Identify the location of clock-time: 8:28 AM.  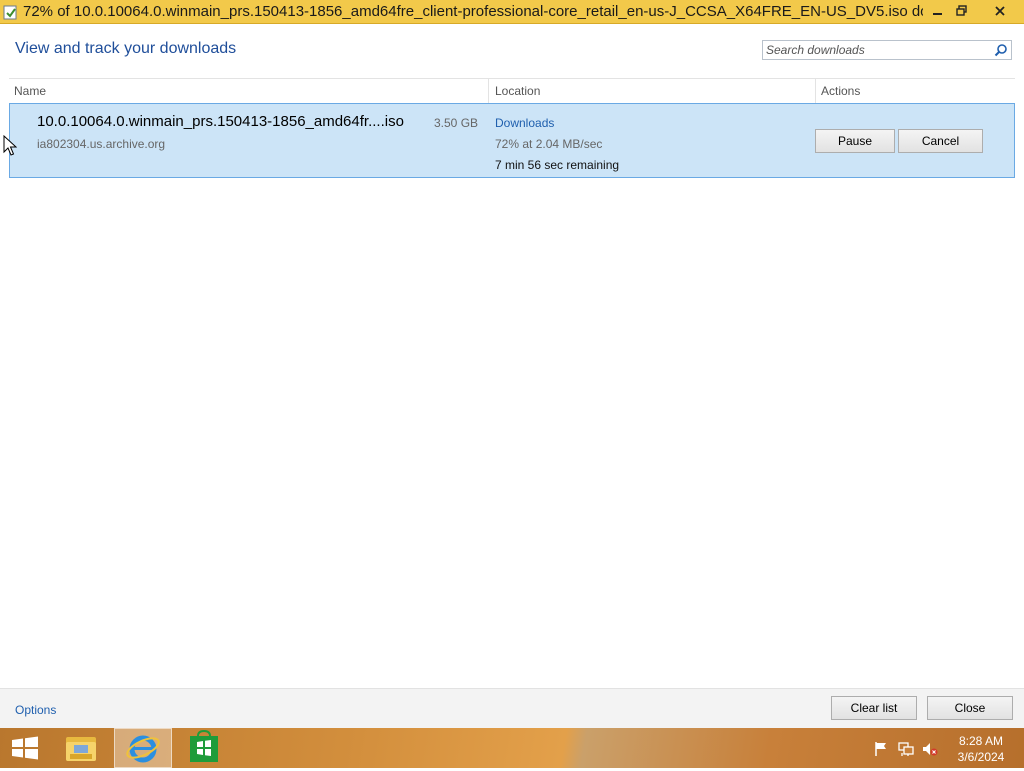
(981, 741).